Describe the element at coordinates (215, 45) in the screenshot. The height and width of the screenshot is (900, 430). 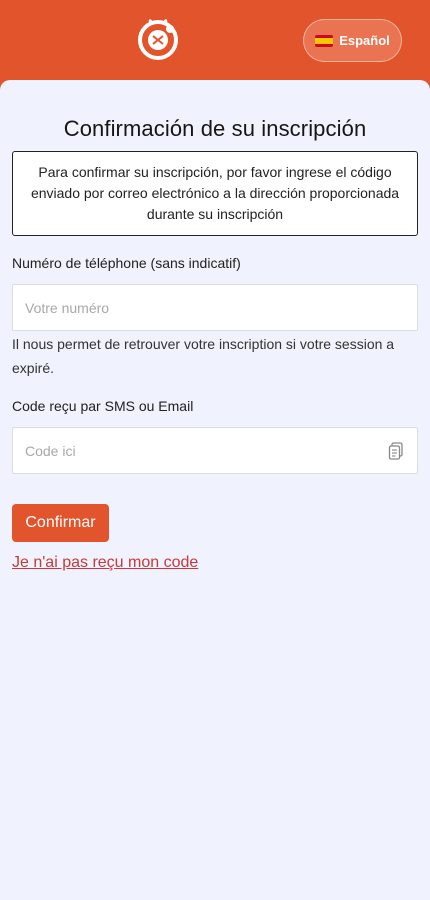
I see `top-header: Español` at that location.